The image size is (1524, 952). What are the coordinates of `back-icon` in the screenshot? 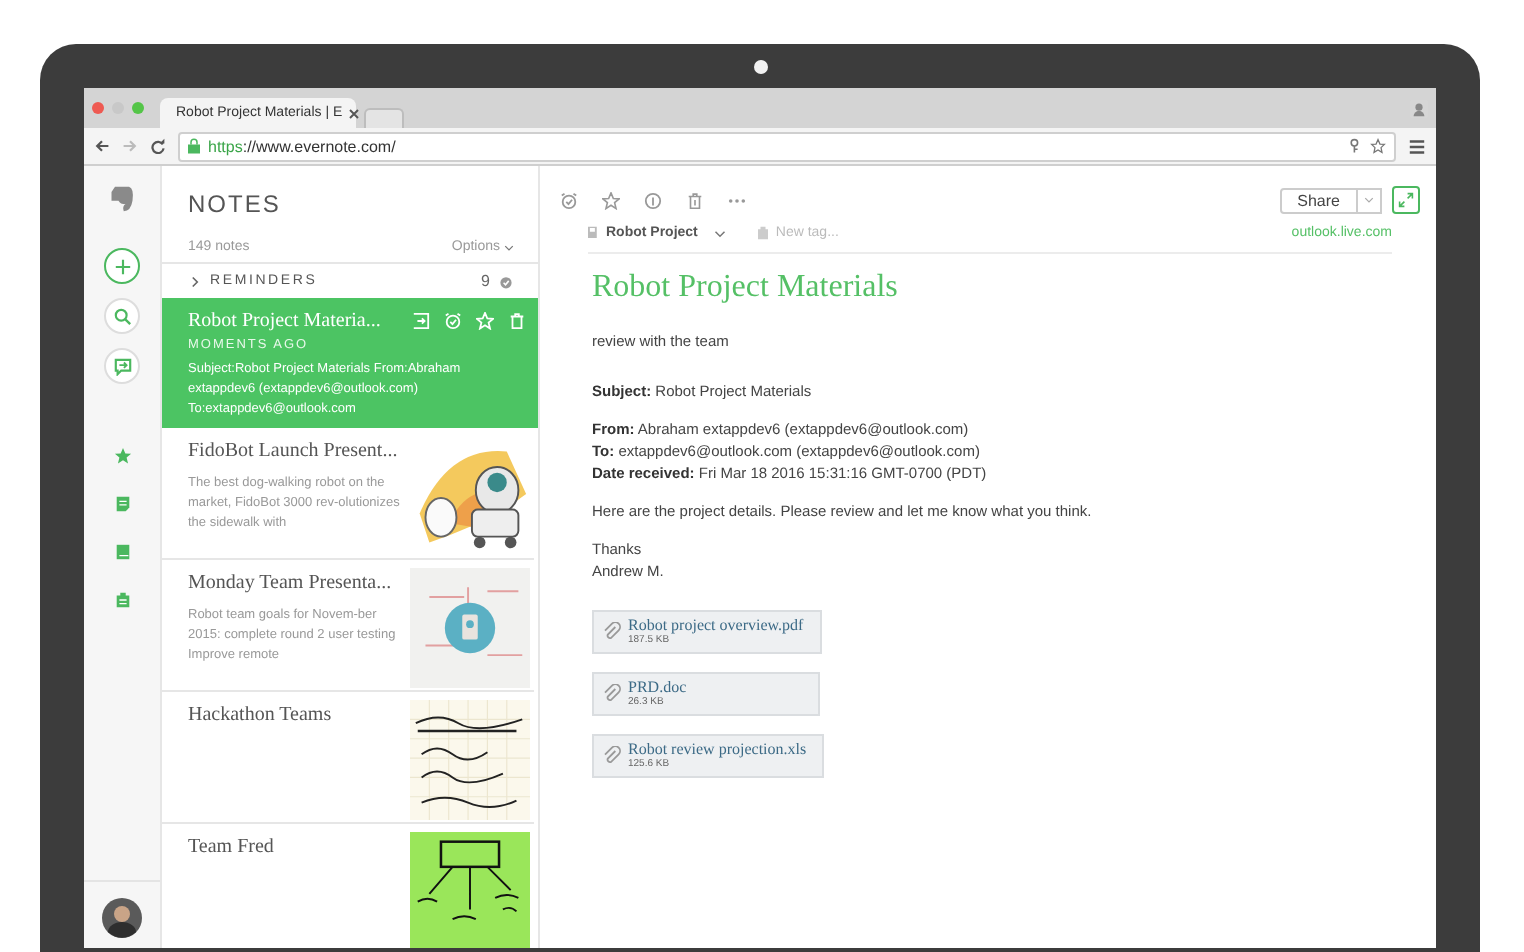 It's located at (102, 146).